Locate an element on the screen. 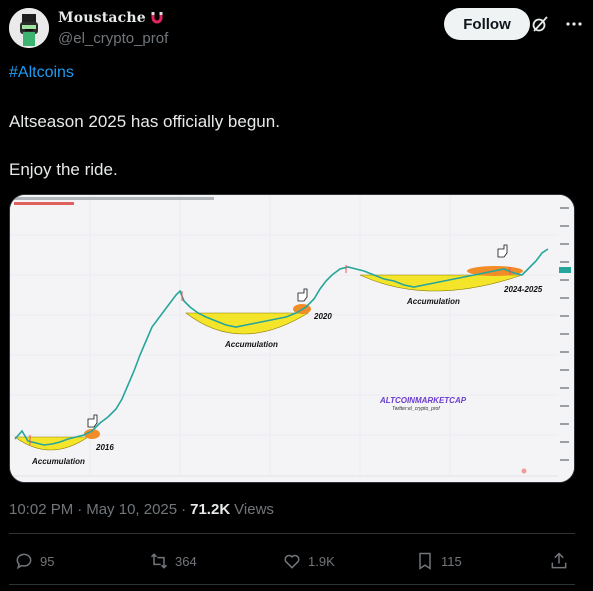  bookmark-icon is located at coordinates (425, 561).